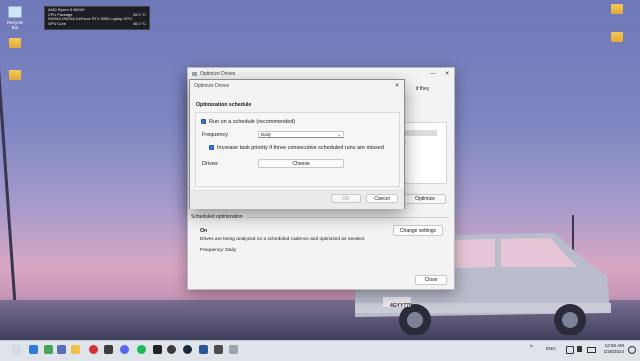 Image resolution: width=640 pixels, height=361 pixels. Describe the element at coordinates (346, 198) in the screenshot. I see `ok-button: OK` at that location.